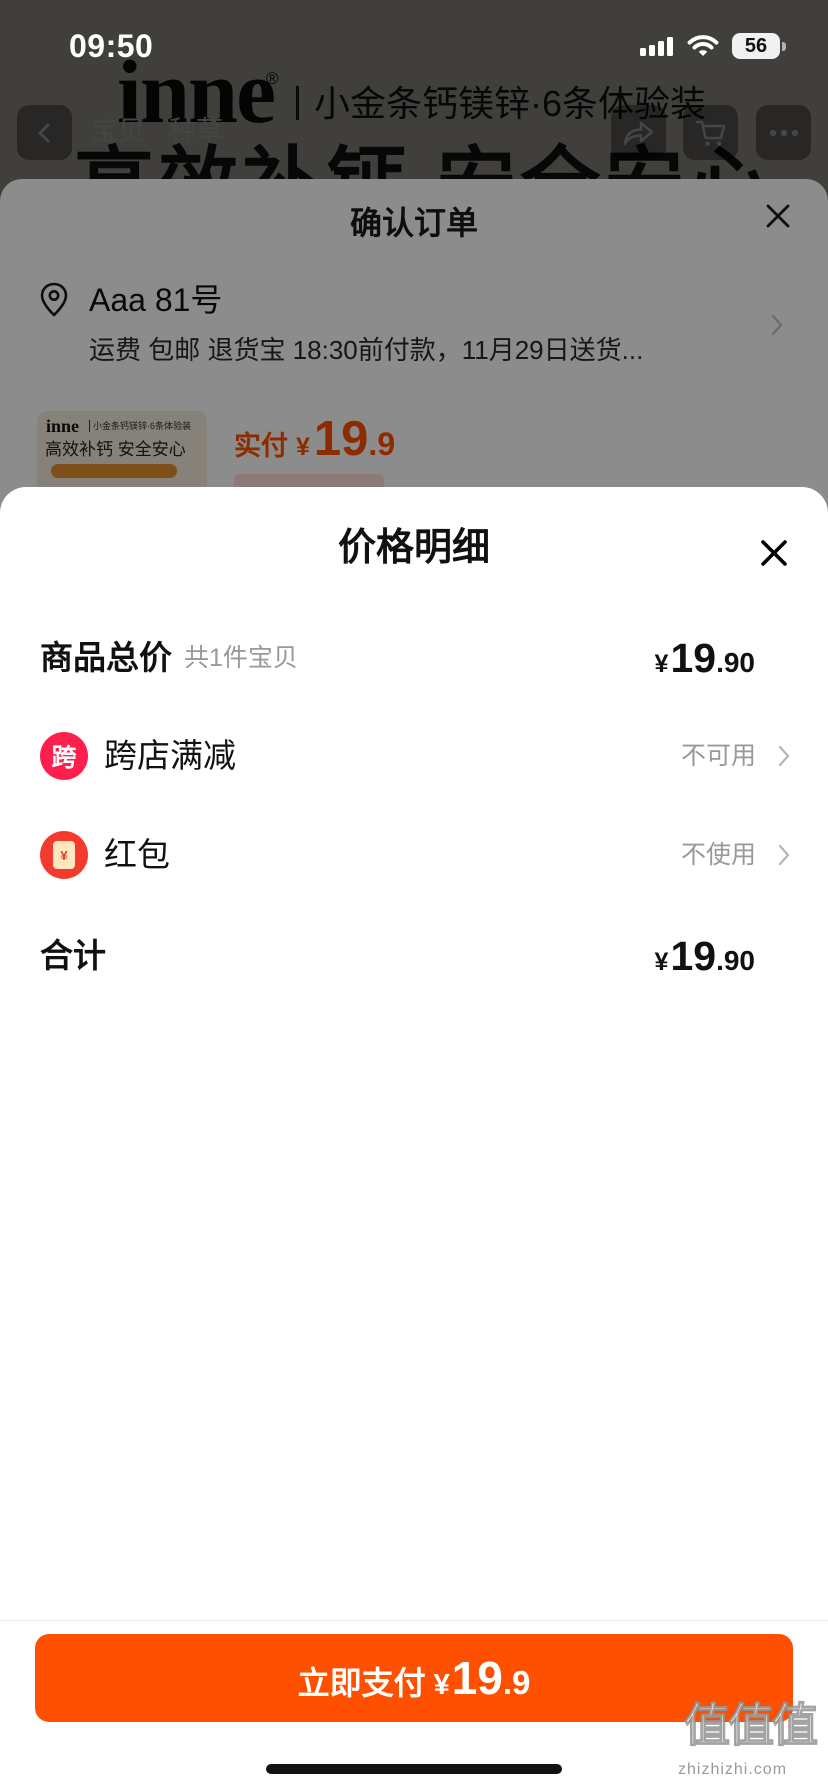  Describe the element at coordinates (414, 40) in the screenshot. I see `status-bar: 09:50 56` at that location.